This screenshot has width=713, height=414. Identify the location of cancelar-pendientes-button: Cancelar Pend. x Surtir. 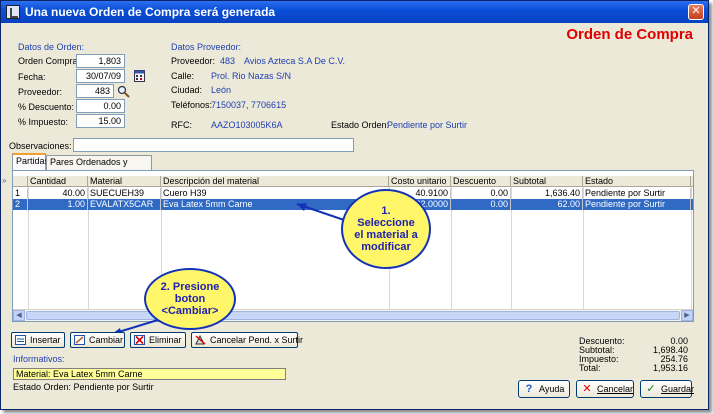
(247, 340).